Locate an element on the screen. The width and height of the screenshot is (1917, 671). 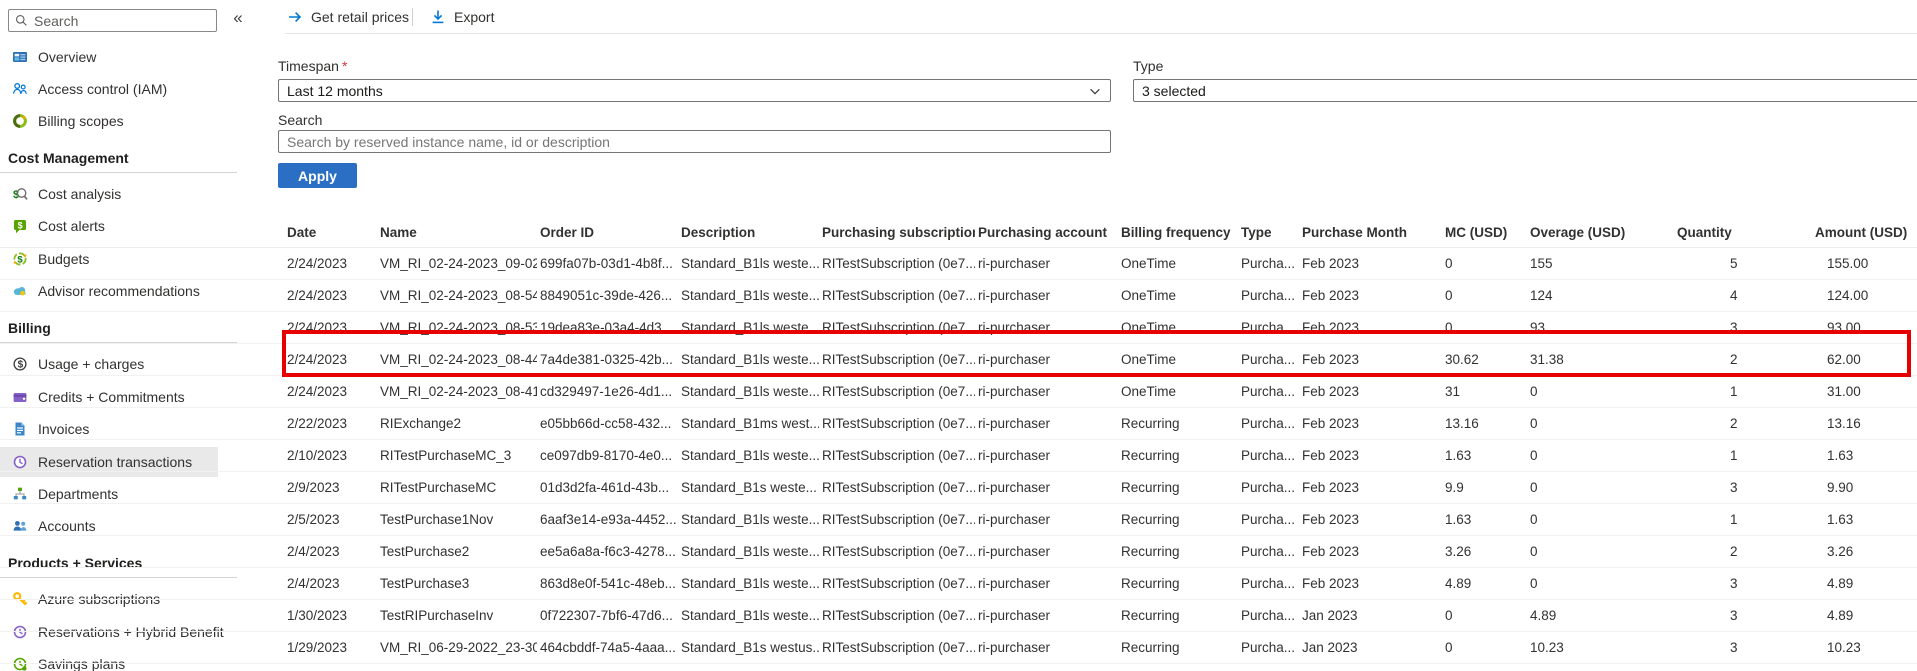
cell-name: VM_RI_02-24-2023_08-41 is located at coordinates (458, 391).